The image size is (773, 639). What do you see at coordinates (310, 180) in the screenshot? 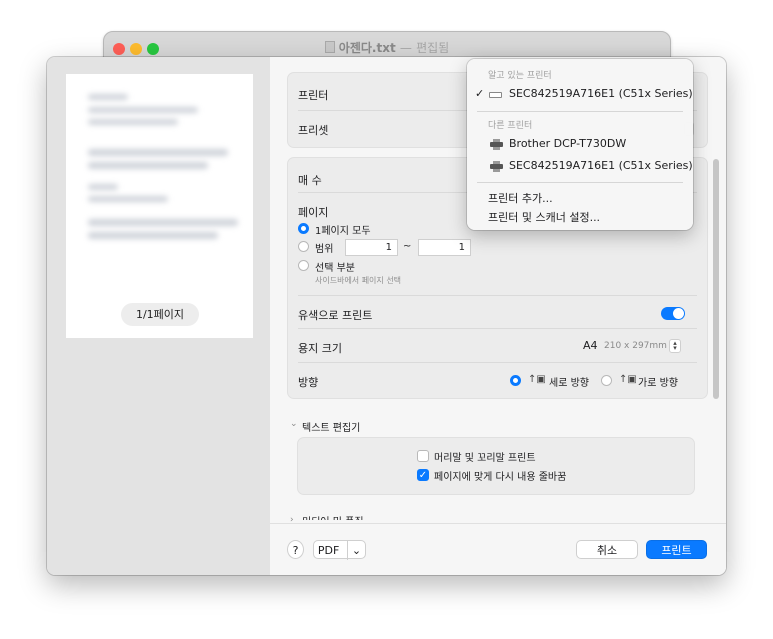
I see `copies-label: 매 수` at bounding box center [310, 180].